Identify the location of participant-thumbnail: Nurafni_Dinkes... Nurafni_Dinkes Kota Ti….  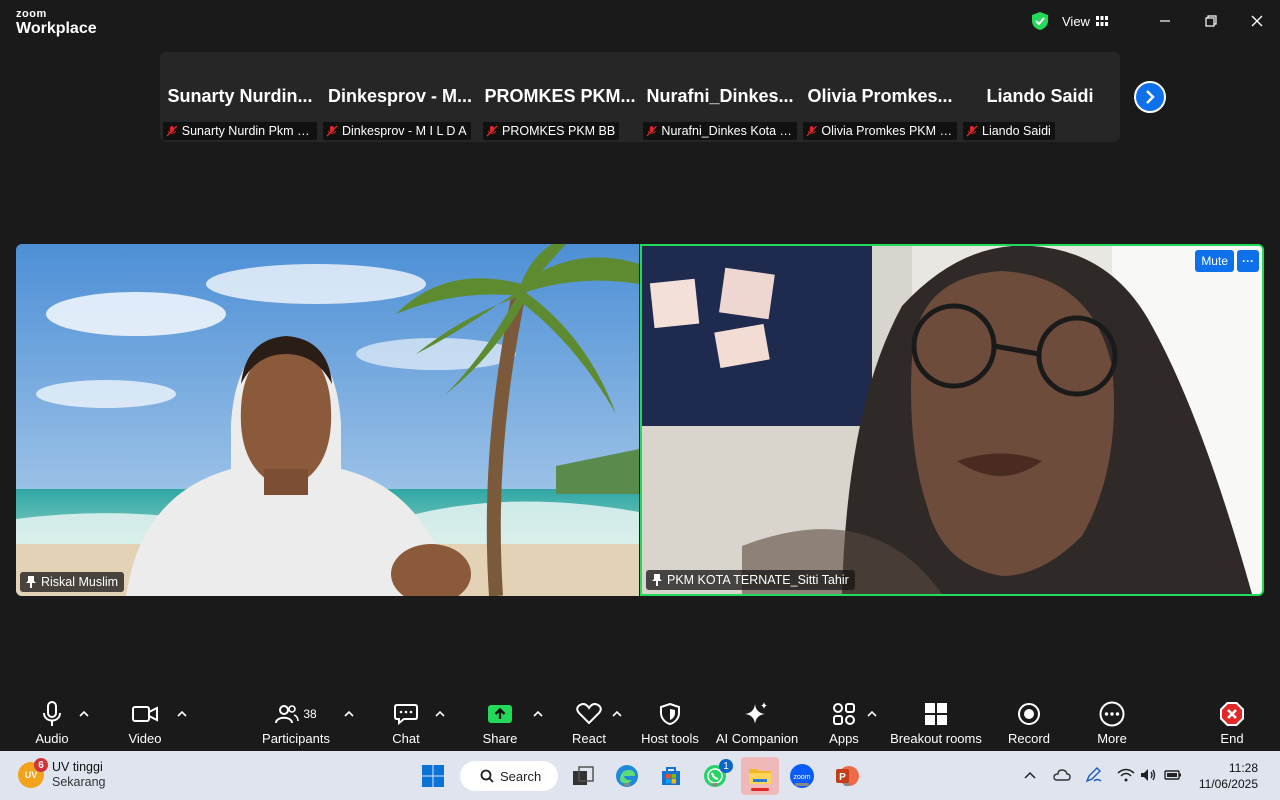
(720, 97).